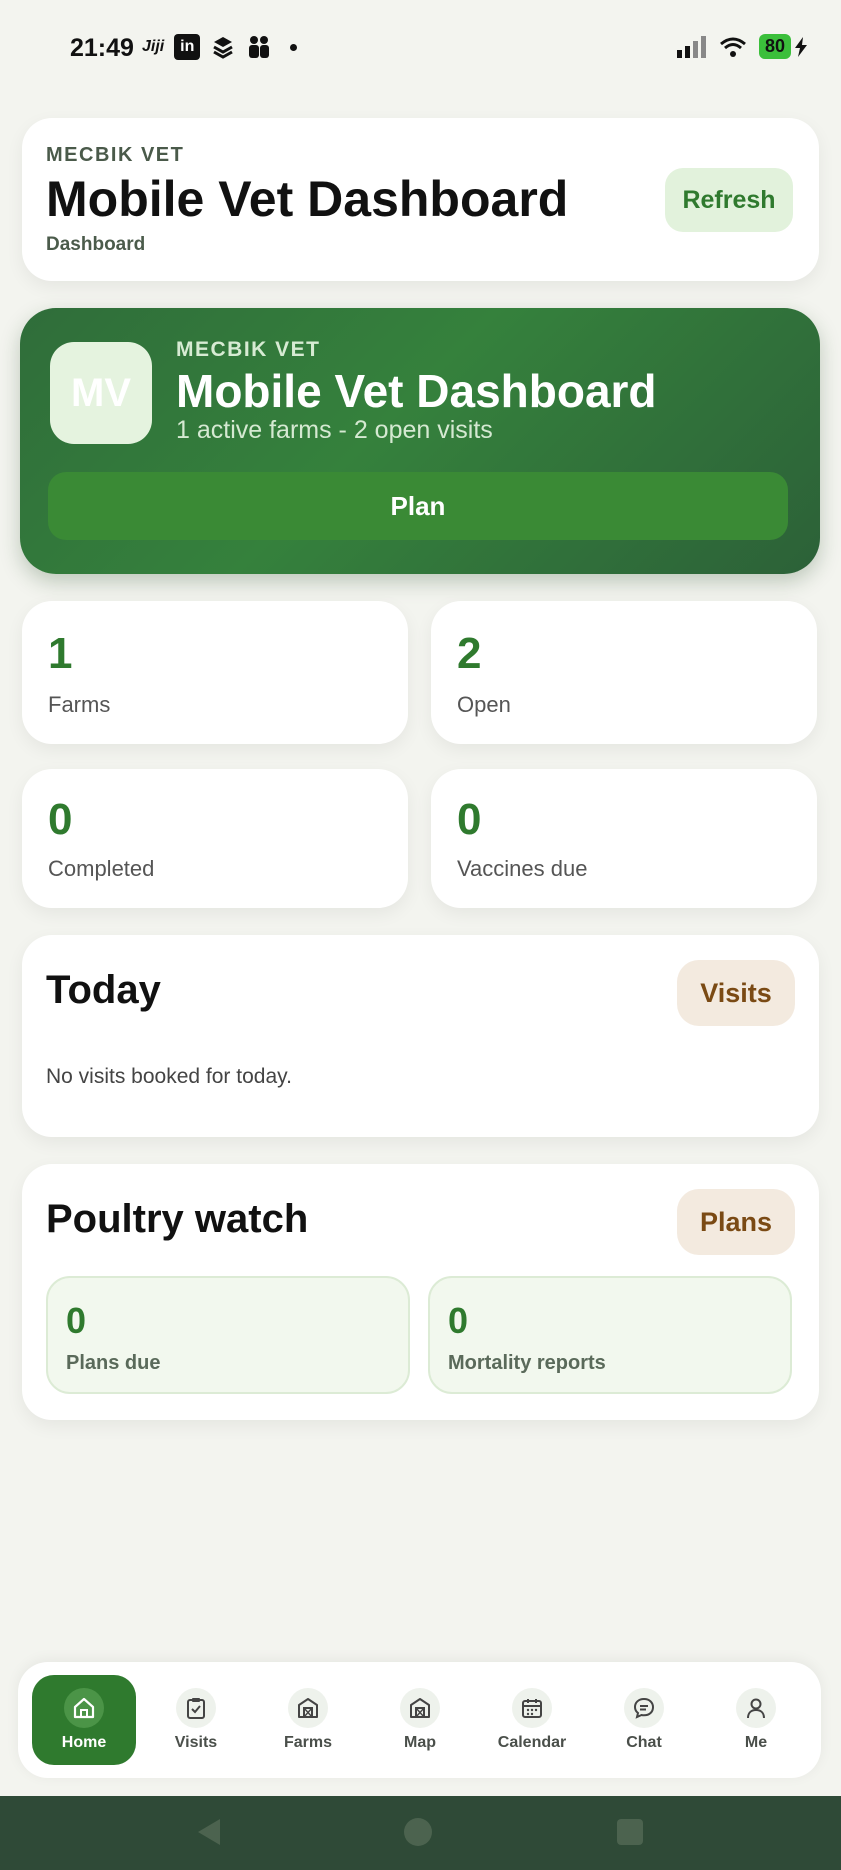 The height and width of the screenshot is (1870, 841). I want to click on stat-label: Open, so click(484, 704).